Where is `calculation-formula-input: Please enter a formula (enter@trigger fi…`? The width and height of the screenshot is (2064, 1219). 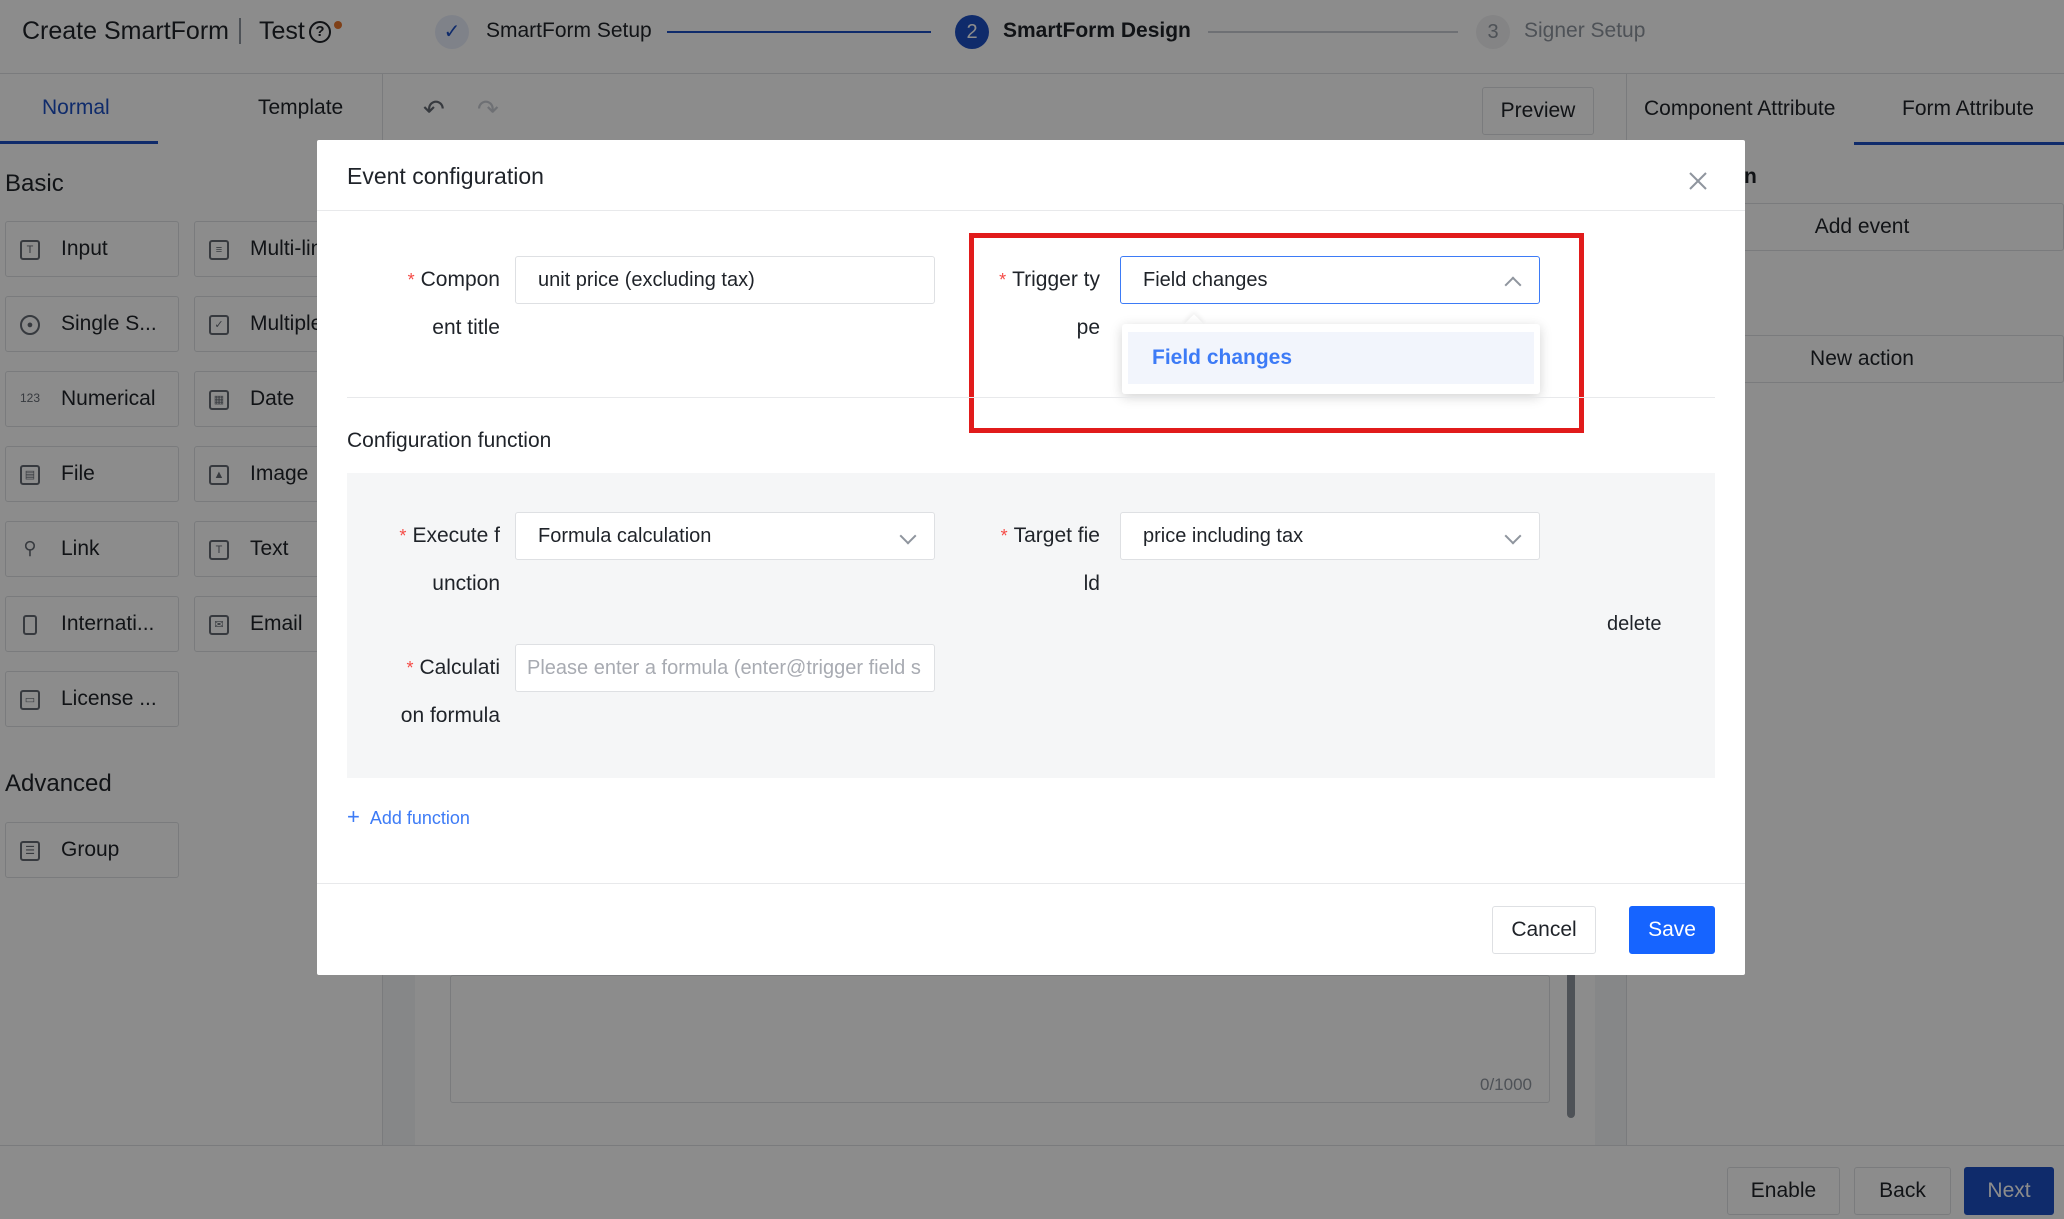
calculation-formula-input: Please enter a formula (enter@trigger fi… is located at coordinates (725, 668).